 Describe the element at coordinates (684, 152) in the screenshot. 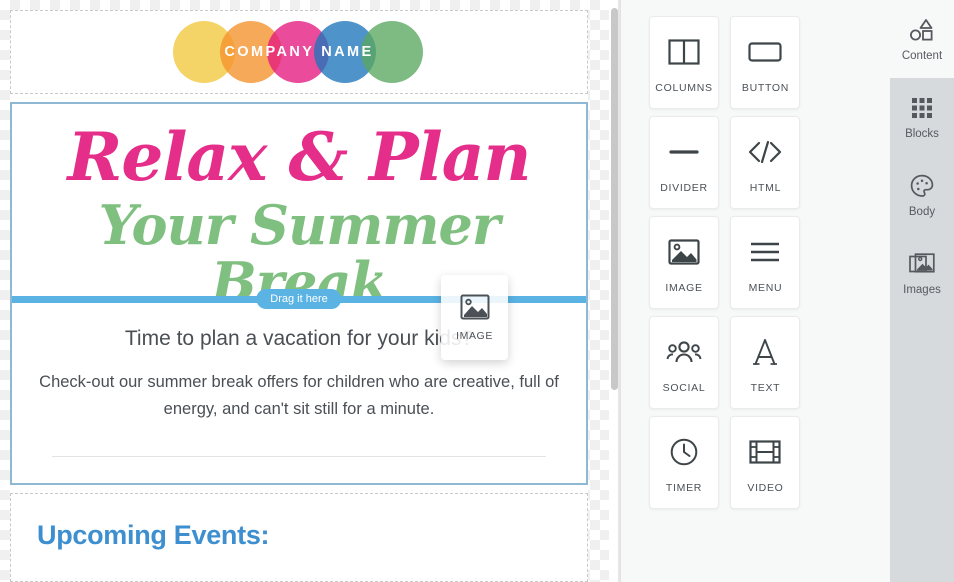

I see `divider-icon` at that location.